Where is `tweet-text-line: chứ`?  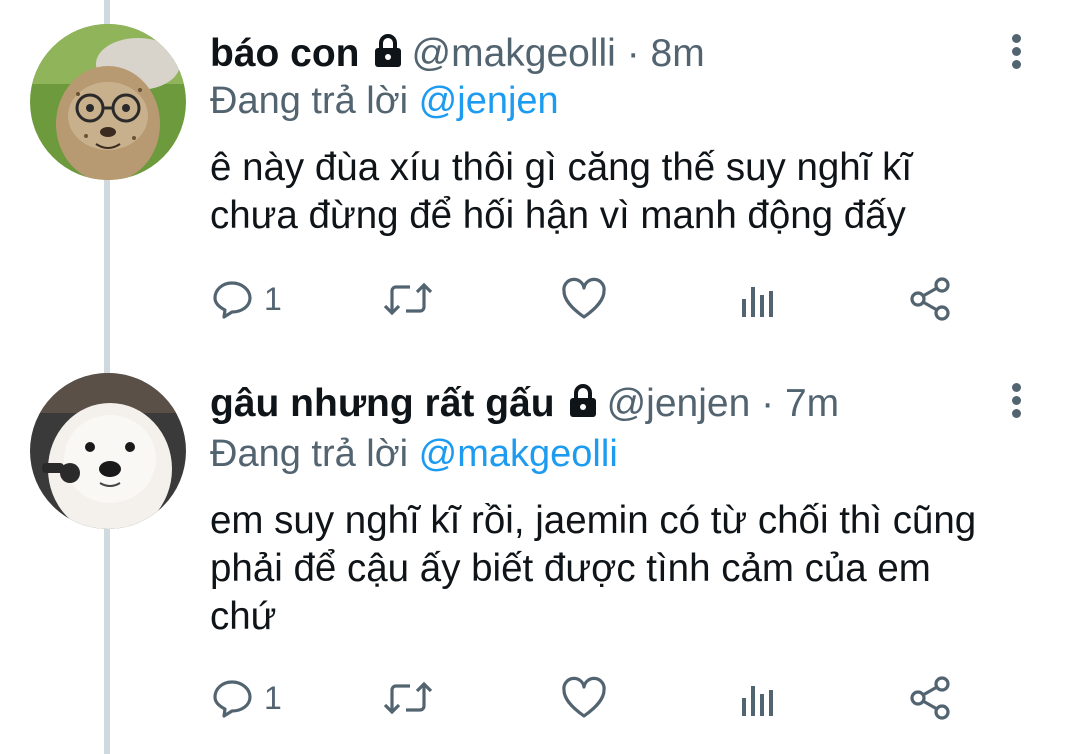 tweet-text-line: chứ is located at coordinates (243, 616).